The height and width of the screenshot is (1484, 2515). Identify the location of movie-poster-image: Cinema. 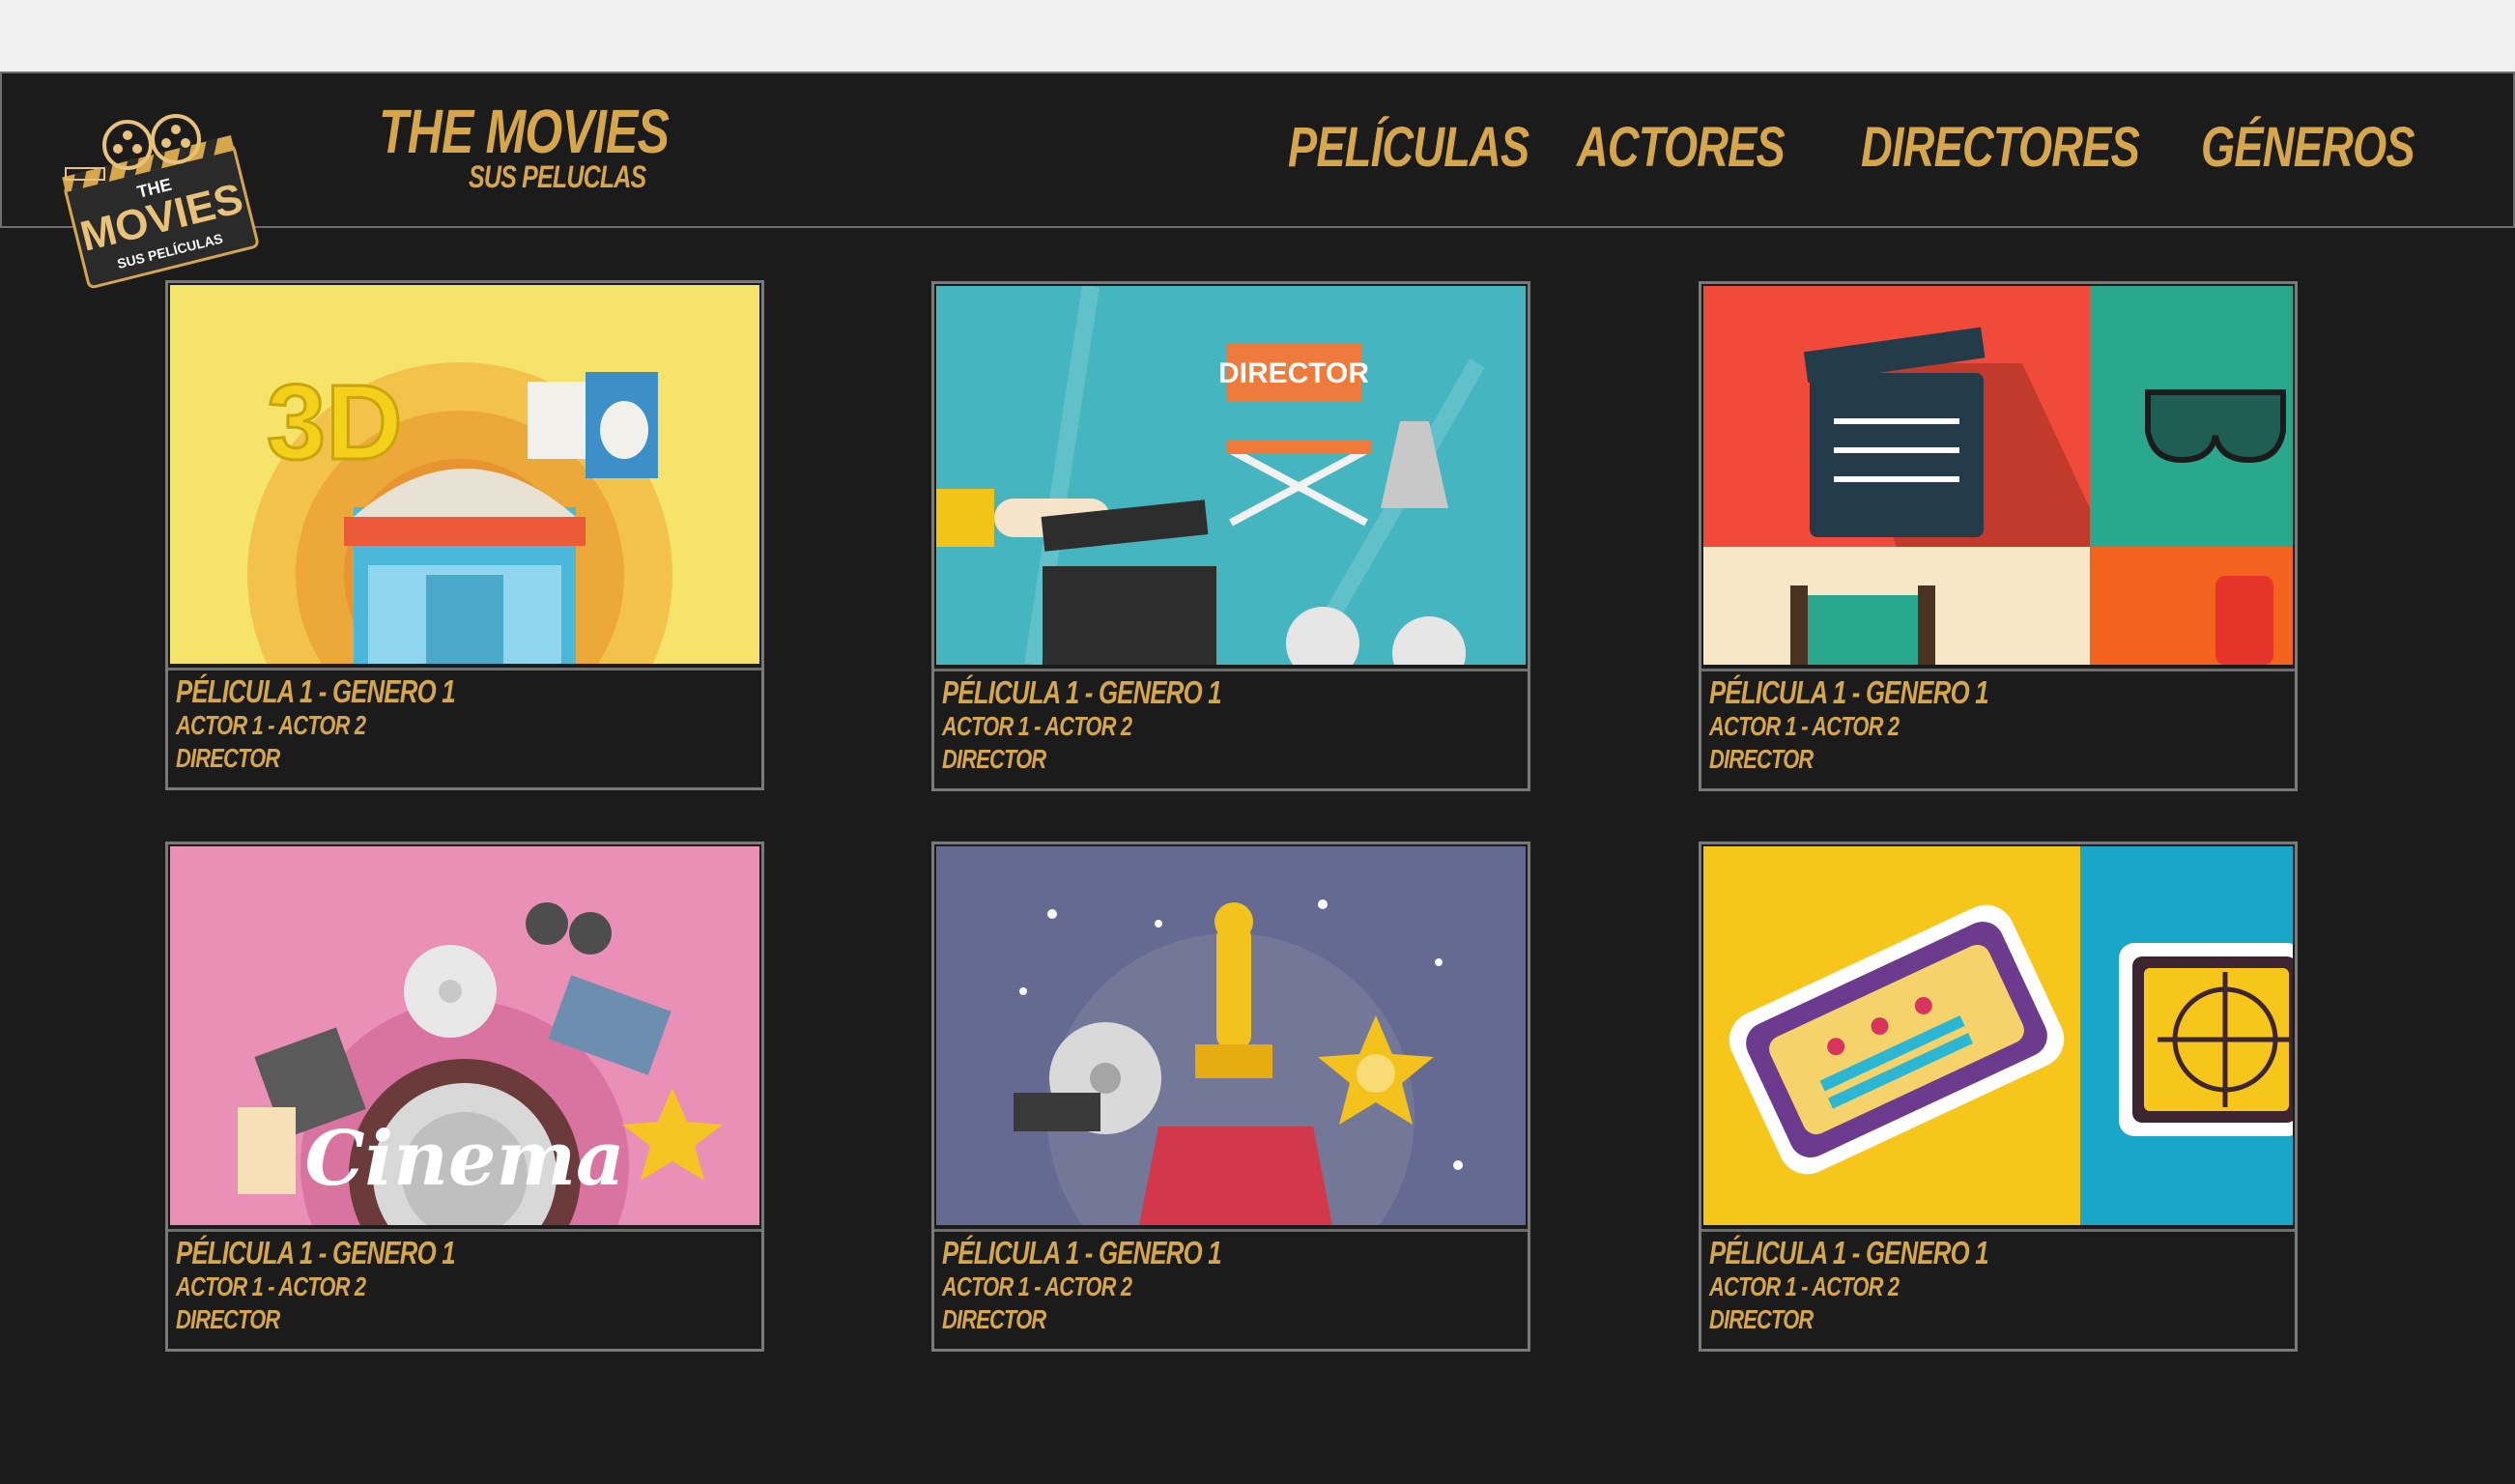
(464, 1035).